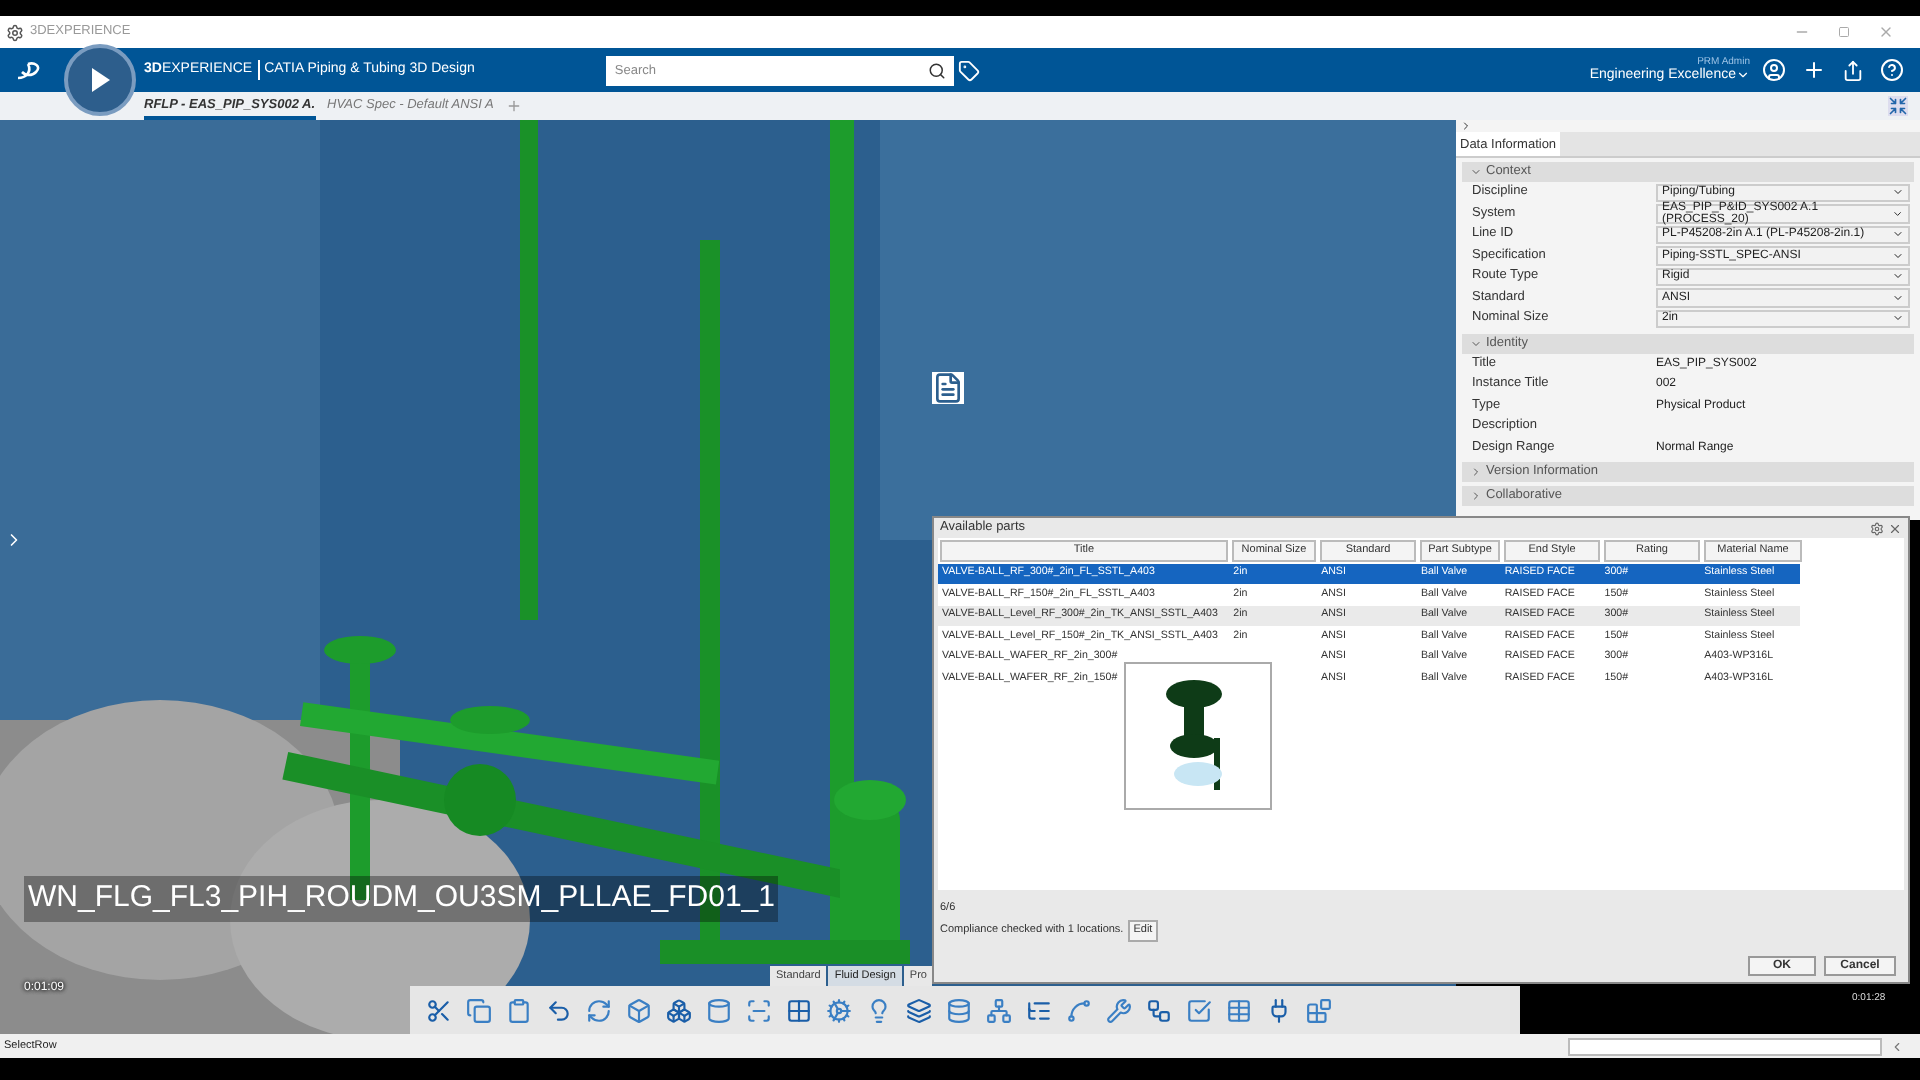 The image size is (1920, 1080). What do you see at coordinates (1853, 70) in the screenshot?
I see `share-icon` at bounding box center [1853, 70].